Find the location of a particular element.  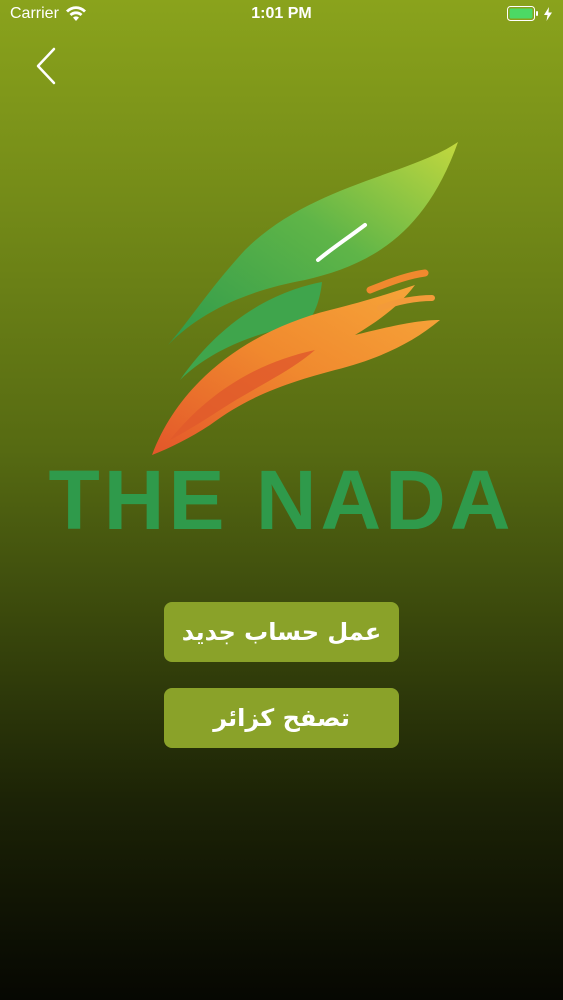

status-bar: Carrier 1:01 PM is located at coordinates (281, 15).